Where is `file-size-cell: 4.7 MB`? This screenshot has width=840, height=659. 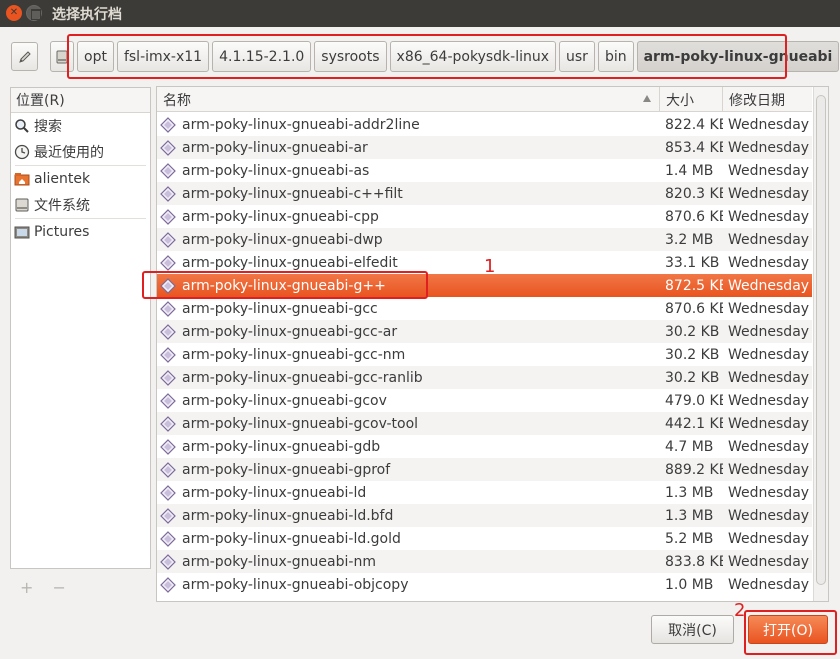 file-size-cell: 4.7 MB is located at coordinates (689, 446).